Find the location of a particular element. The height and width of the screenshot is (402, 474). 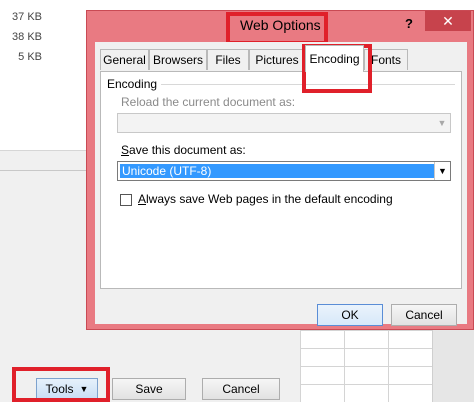

tab-encoding: Encoding is located at coordinates (334, 58).